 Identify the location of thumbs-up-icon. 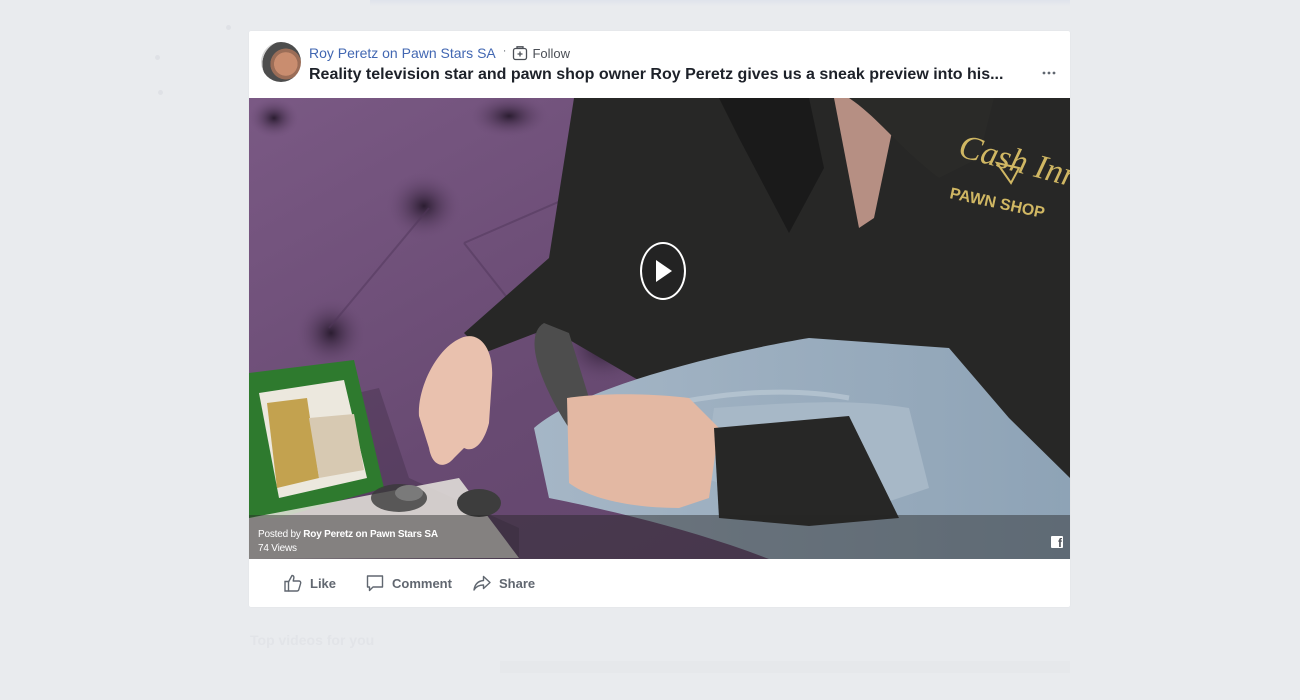
(293, 583).